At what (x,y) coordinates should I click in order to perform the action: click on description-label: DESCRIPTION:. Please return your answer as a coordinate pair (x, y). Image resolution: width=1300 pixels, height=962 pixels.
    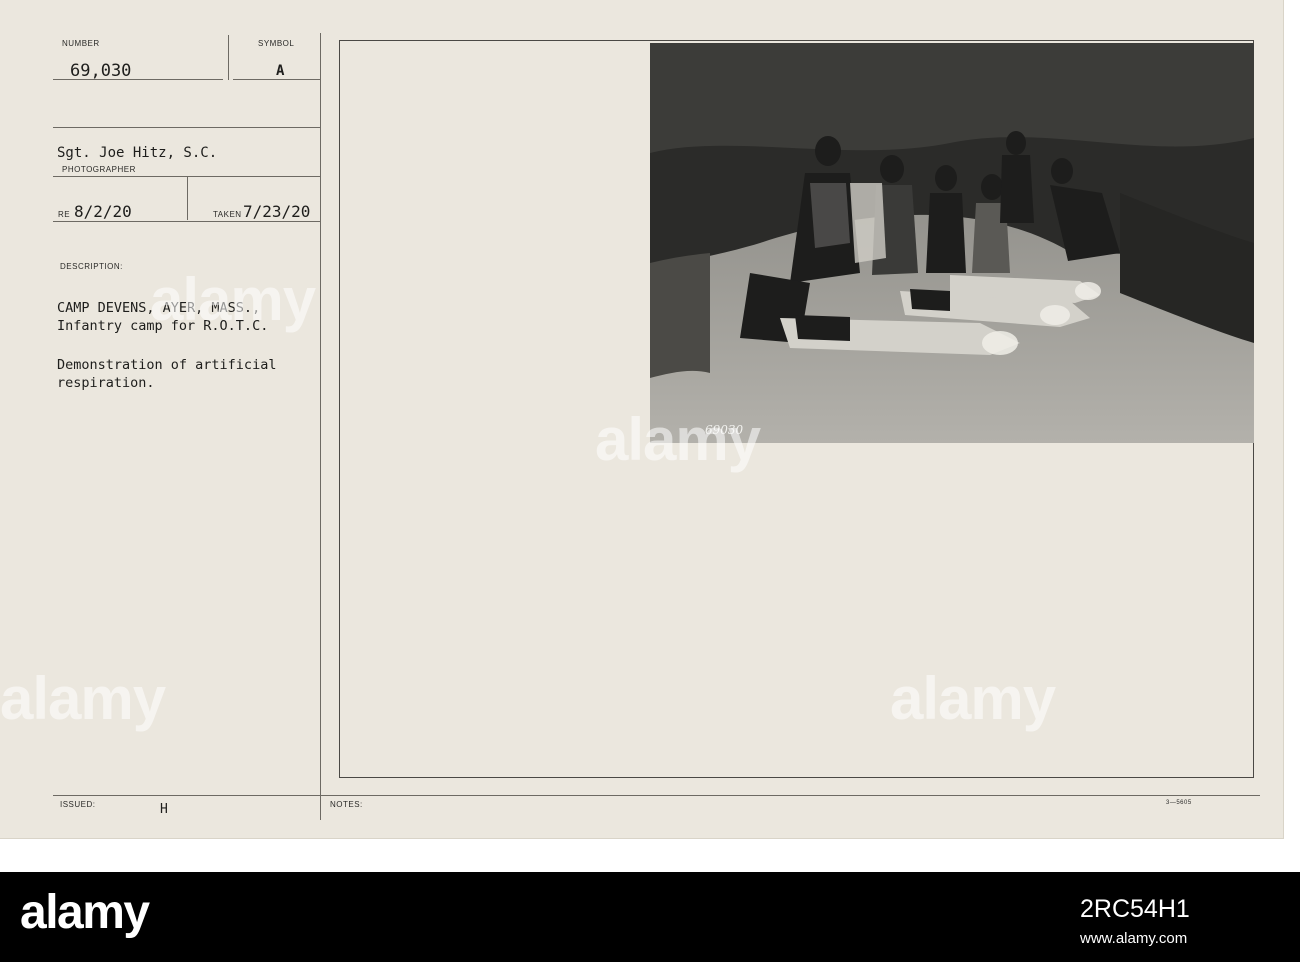
    Looking at the image, I should click on (91, 266).